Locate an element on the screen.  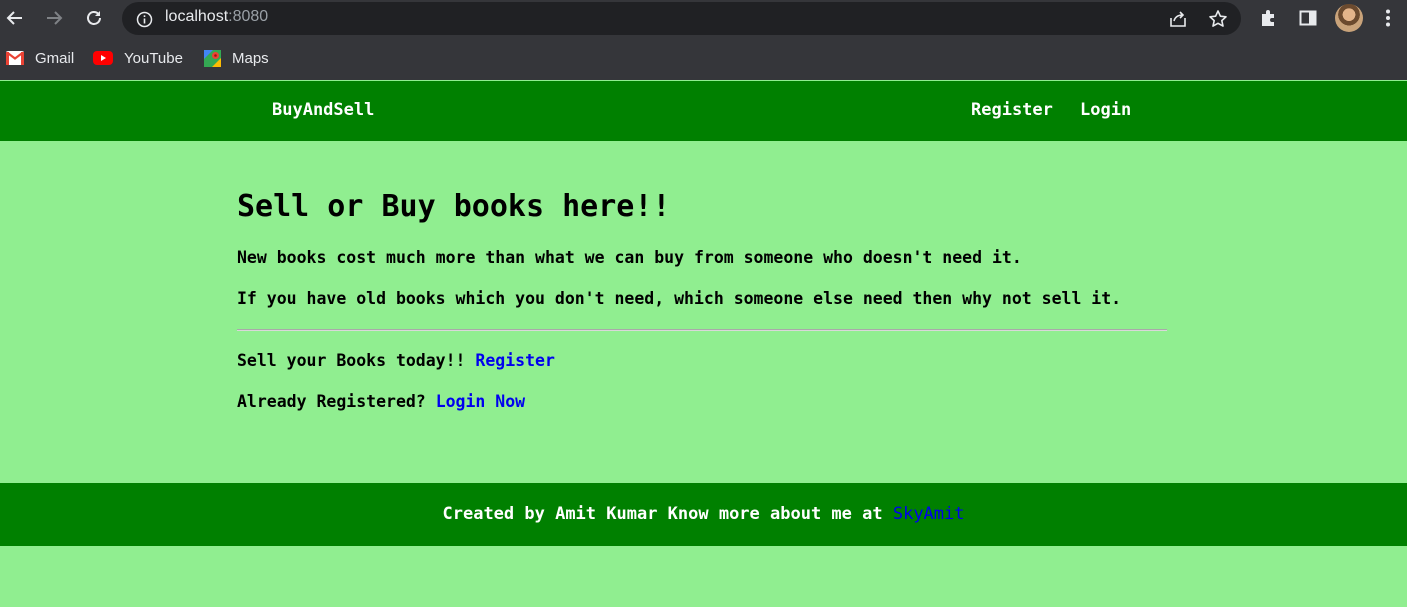
side-panel-icon is located at coordinates (1308, 18).